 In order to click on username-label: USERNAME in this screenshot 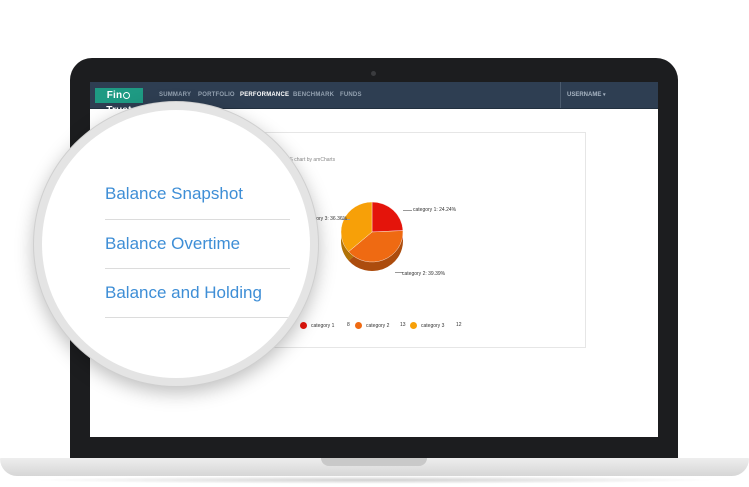, I will do `click(584, 95)`.